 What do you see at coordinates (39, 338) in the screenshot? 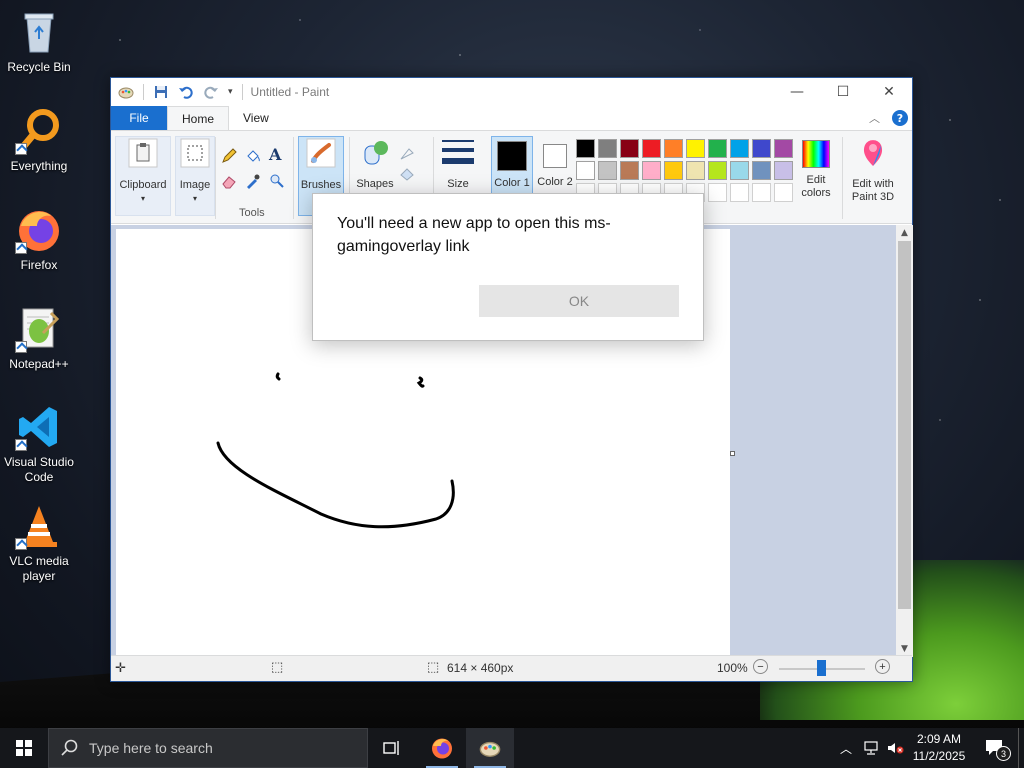
I see `desktop-icon-notepadpp: Notepad++` at bounding box center [39, 338].